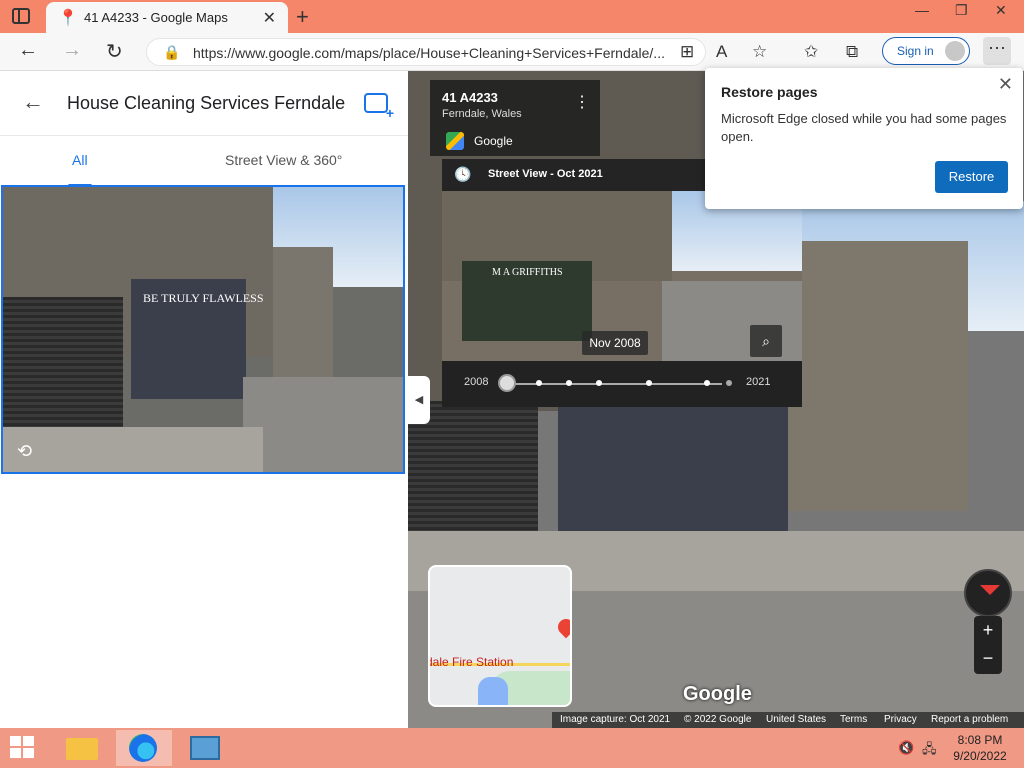 This screenshot has width=1024, height=768. Describe the element at coordinates (462, 174) in the screenshot. I see `history-clock-icon: 🕓` at that location.